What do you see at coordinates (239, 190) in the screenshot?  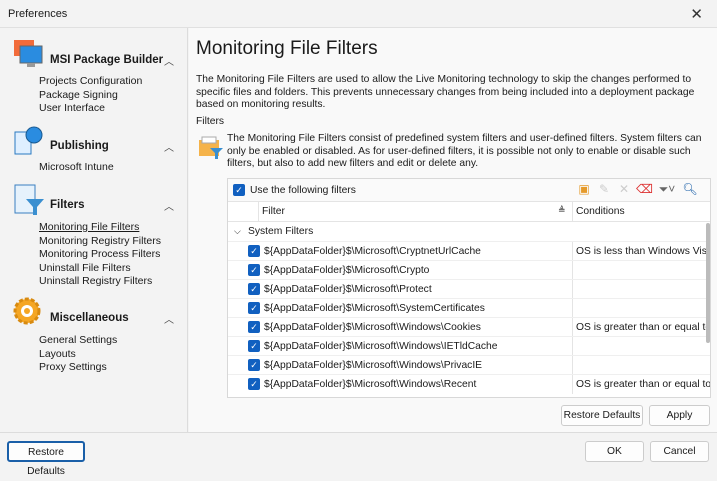 I see `use-filters-checkbox: ✓` at bounding box center [239, 190].